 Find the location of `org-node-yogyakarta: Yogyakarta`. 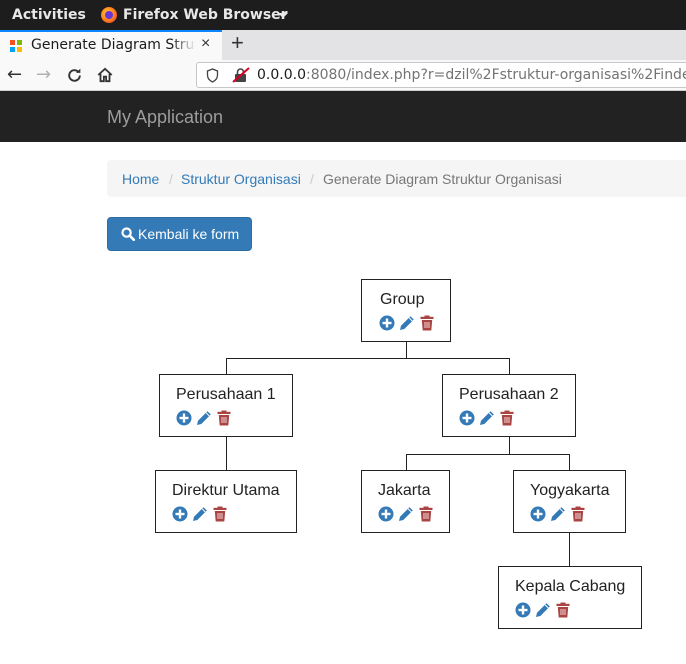

org-node-yogyakarta: Yogyakarta is located at coordinates (569, 501).